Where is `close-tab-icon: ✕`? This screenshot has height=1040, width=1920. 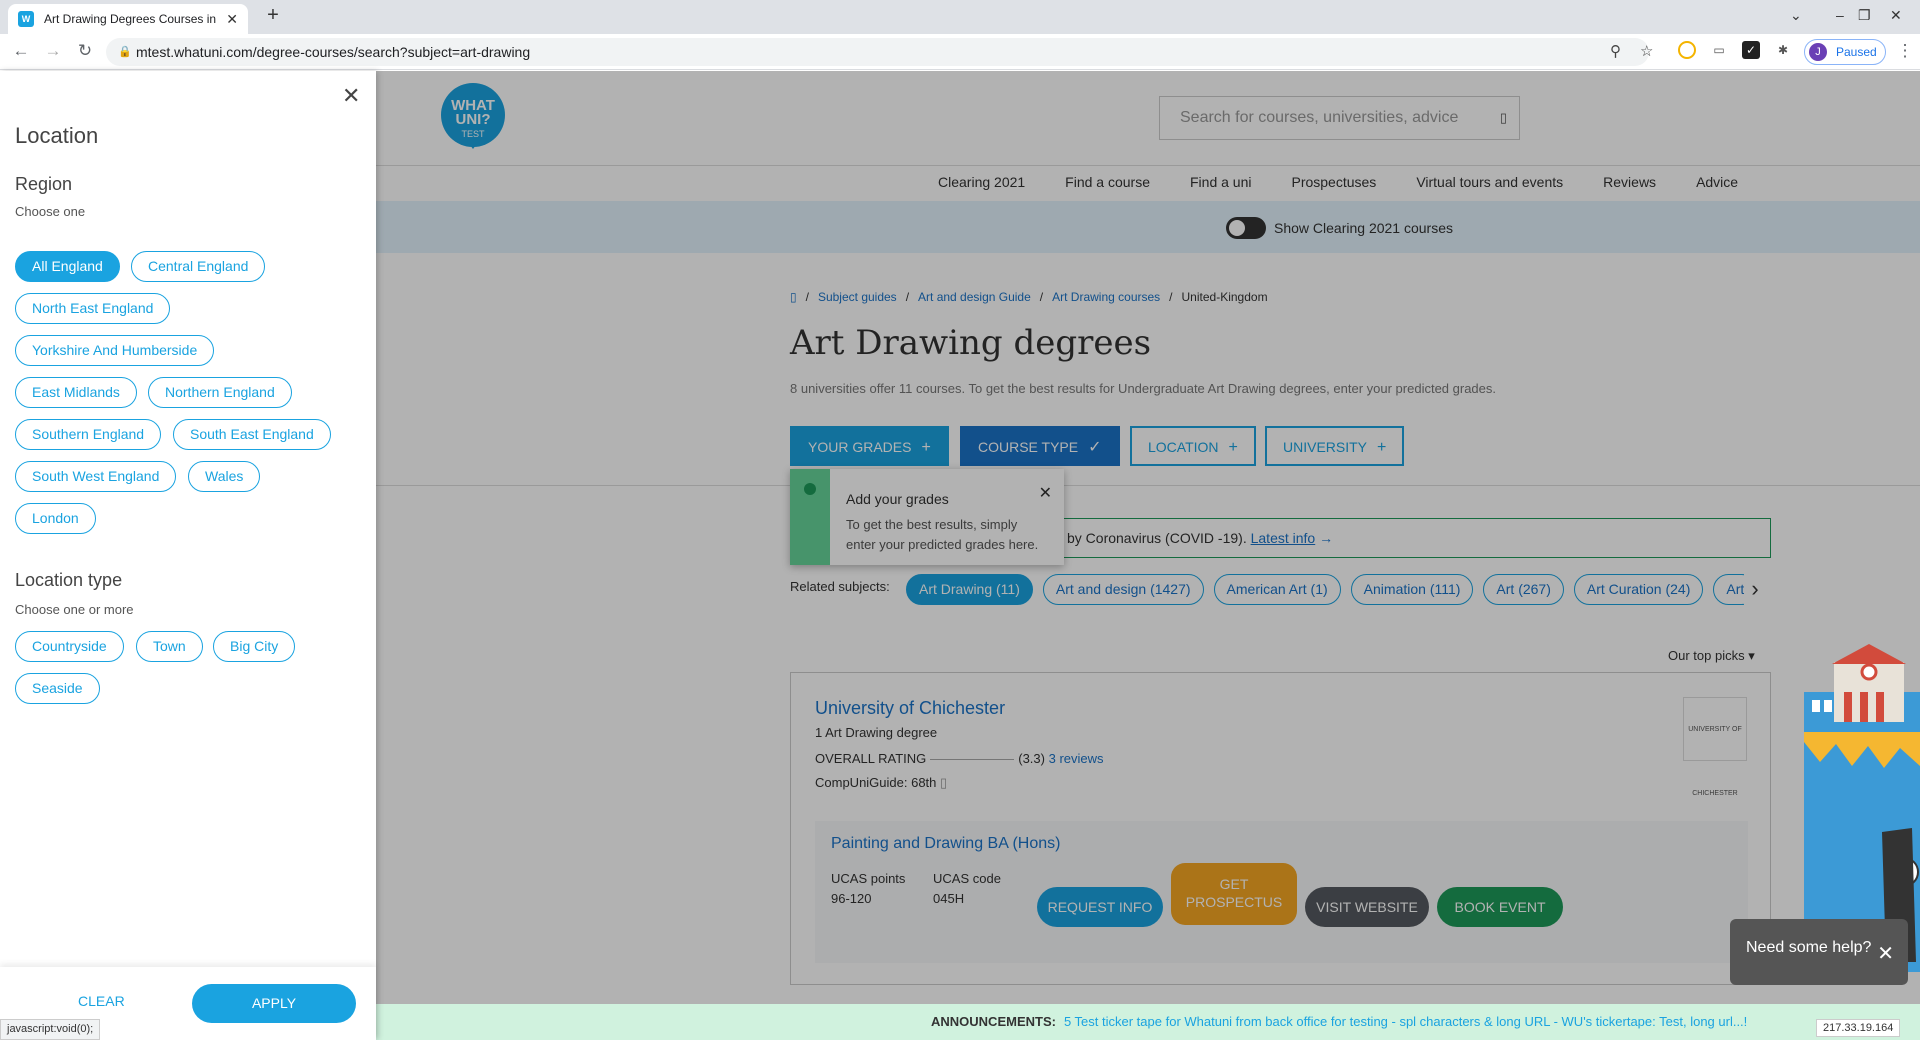 close-tab-icon: ✕ is located at coordinates (232, 19).